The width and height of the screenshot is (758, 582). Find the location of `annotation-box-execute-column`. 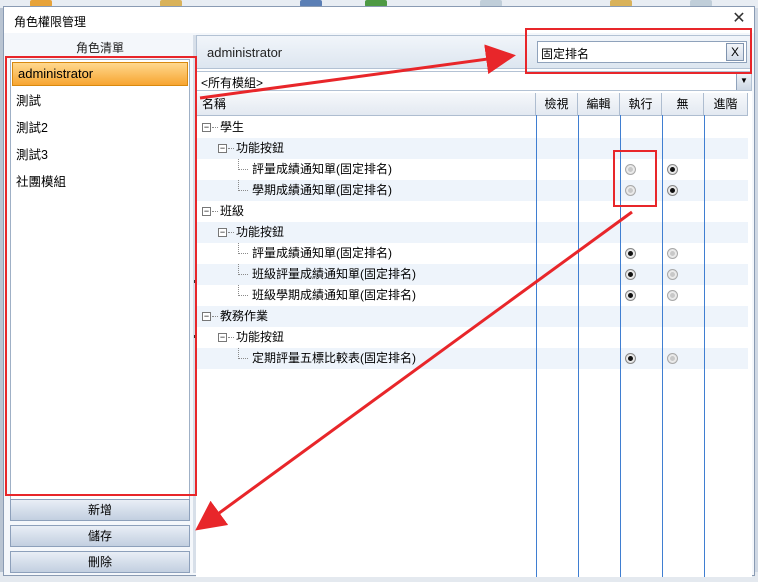

annotation-box-execute-column is located at coordinates (635, 178).